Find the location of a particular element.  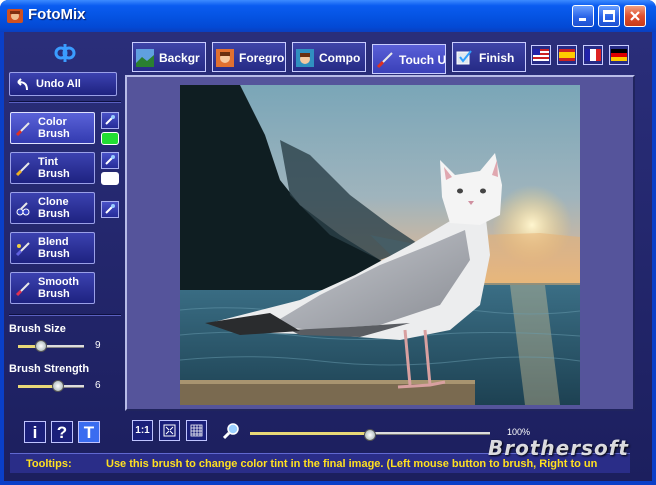

undo-all-button: Undo All is located at coordinates (63, 84).